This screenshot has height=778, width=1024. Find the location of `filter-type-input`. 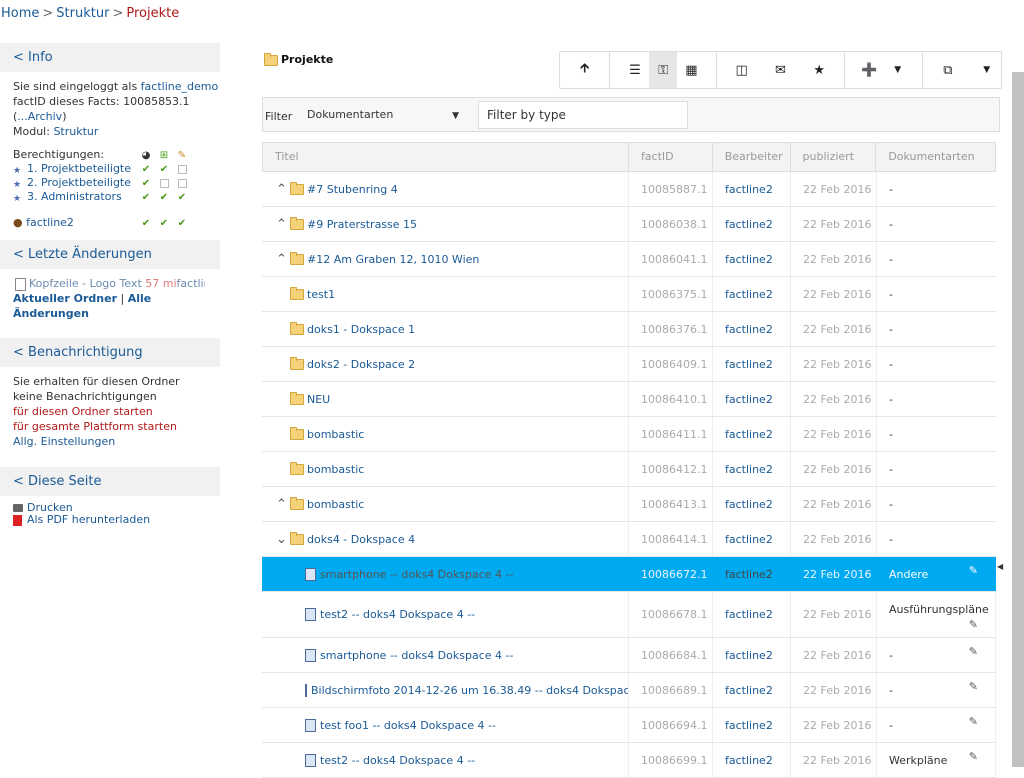

filter-type-input is located at coordinates (583, 115).